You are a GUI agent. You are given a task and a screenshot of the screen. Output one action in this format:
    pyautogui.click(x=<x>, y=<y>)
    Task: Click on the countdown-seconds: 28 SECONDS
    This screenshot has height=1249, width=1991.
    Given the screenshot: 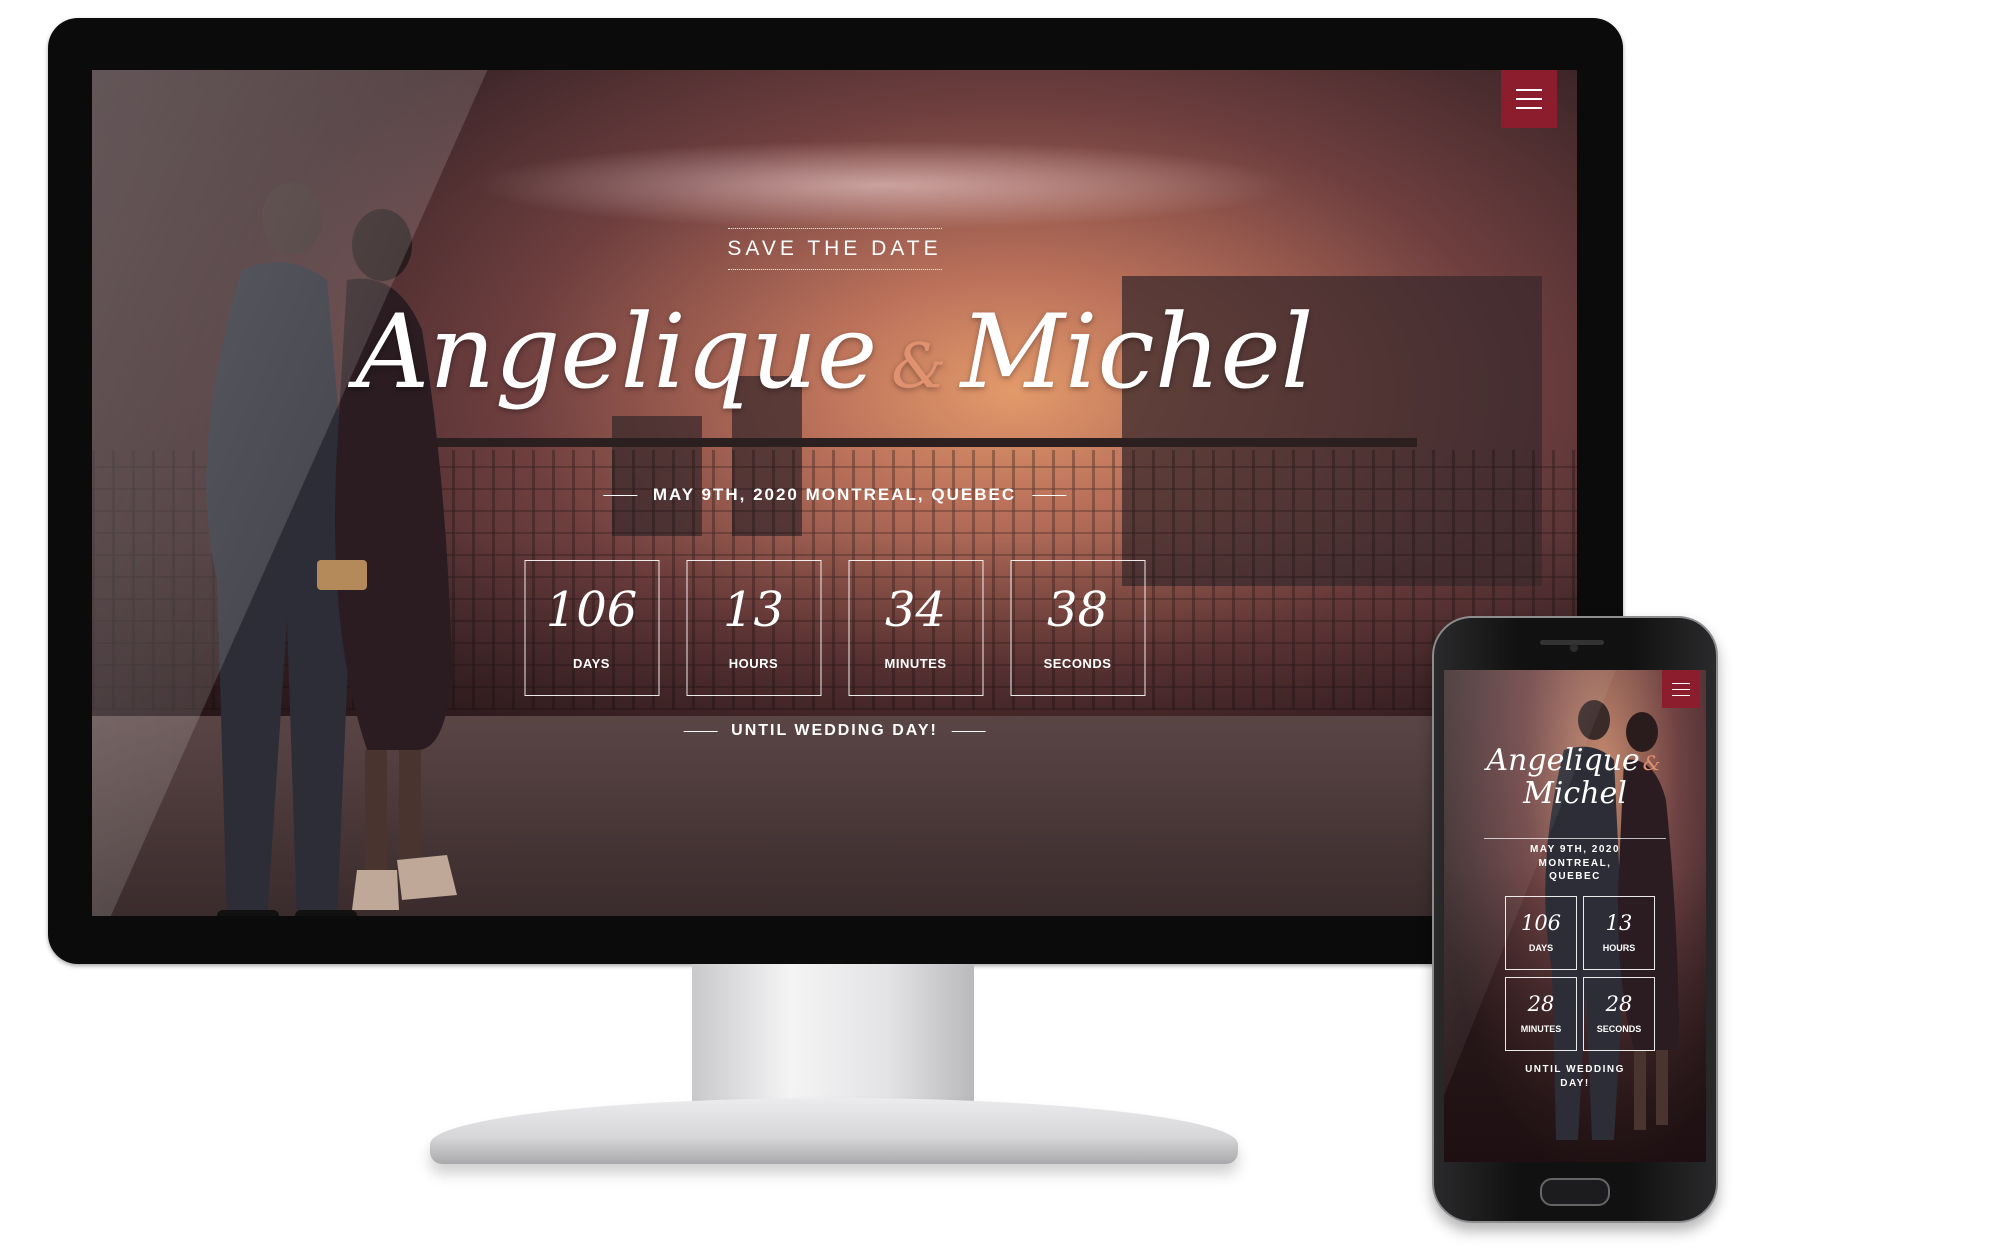 What is the action you would take?
    pyautogui.click(x=1619, y=1014)
    